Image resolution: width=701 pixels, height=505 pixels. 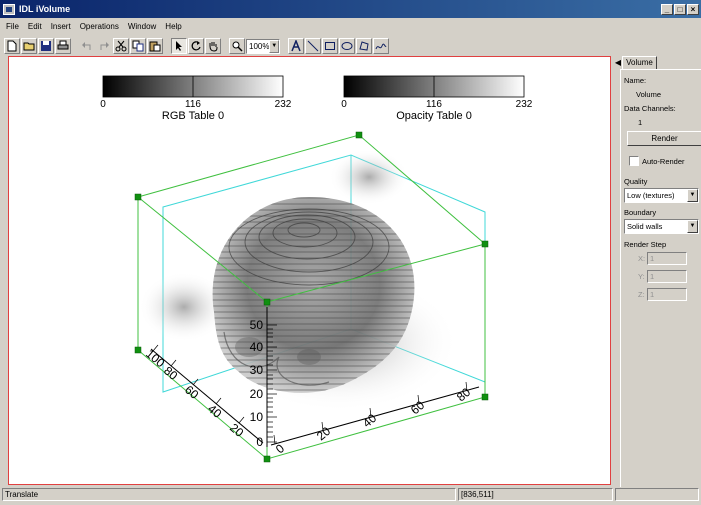 I want to click on new-file-icon, so click(x=12, y=46).